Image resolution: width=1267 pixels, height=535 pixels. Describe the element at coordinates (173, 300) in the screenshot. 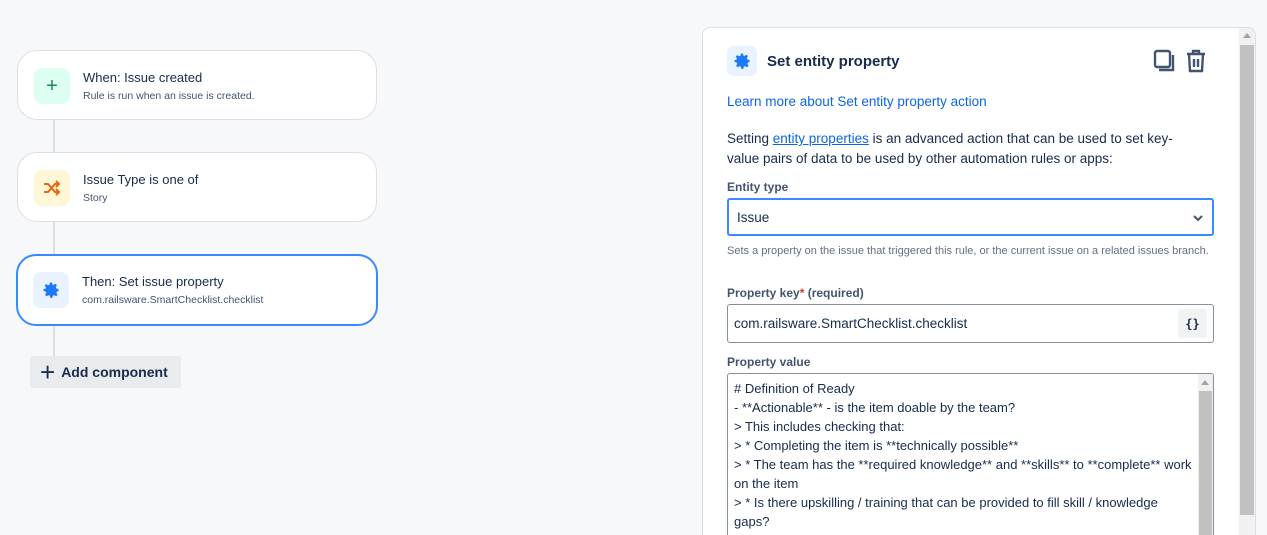

I see `card-subtitle: com.railsware.SmartChecklist.checklist` at that location.